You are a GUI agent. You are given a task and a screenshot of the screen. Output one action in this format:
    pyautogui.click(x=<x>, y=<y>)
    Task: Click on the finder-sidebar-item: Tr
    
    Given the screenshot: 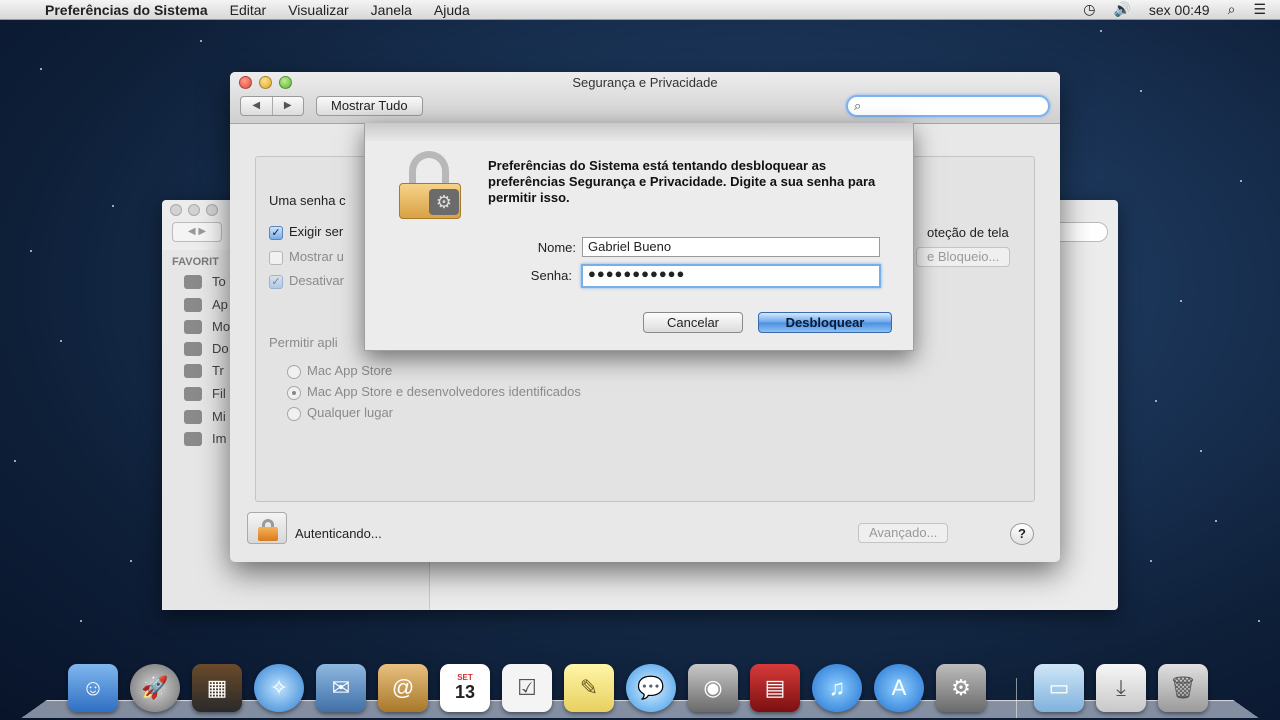 What is the action you would take?
    pyautogui.click(x=204, y=370)
    